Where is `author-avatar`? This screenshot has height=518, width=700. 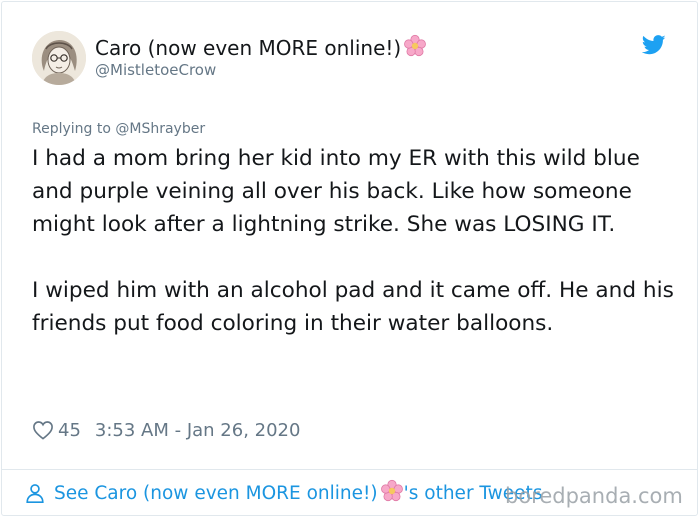
author-avatar is located at coordinates (59, 58).